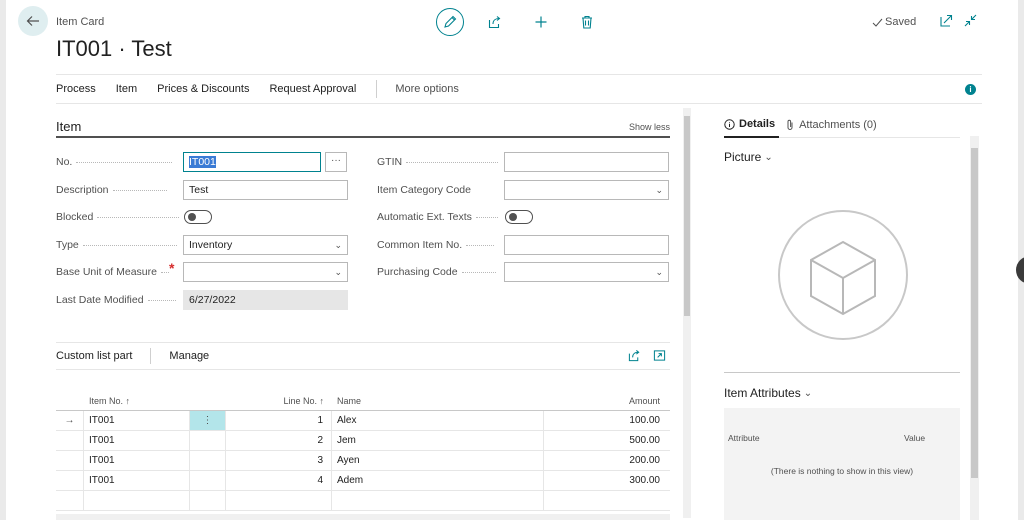 This screenshot has height=520, width=1024. Describe the element at coordinates (744, 438) in the screenshot. I see `attr-col-attribute: Attribute` at that location.